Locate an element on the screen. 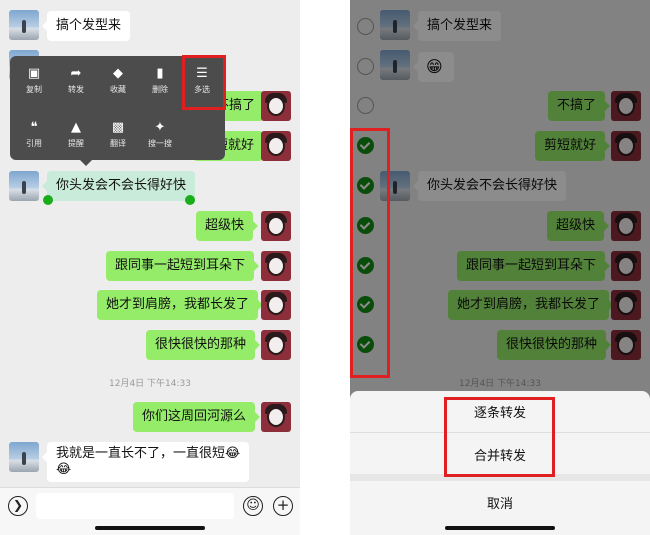  menu-item-quote: ❝ 引用 is located at coordinates (34, 135).